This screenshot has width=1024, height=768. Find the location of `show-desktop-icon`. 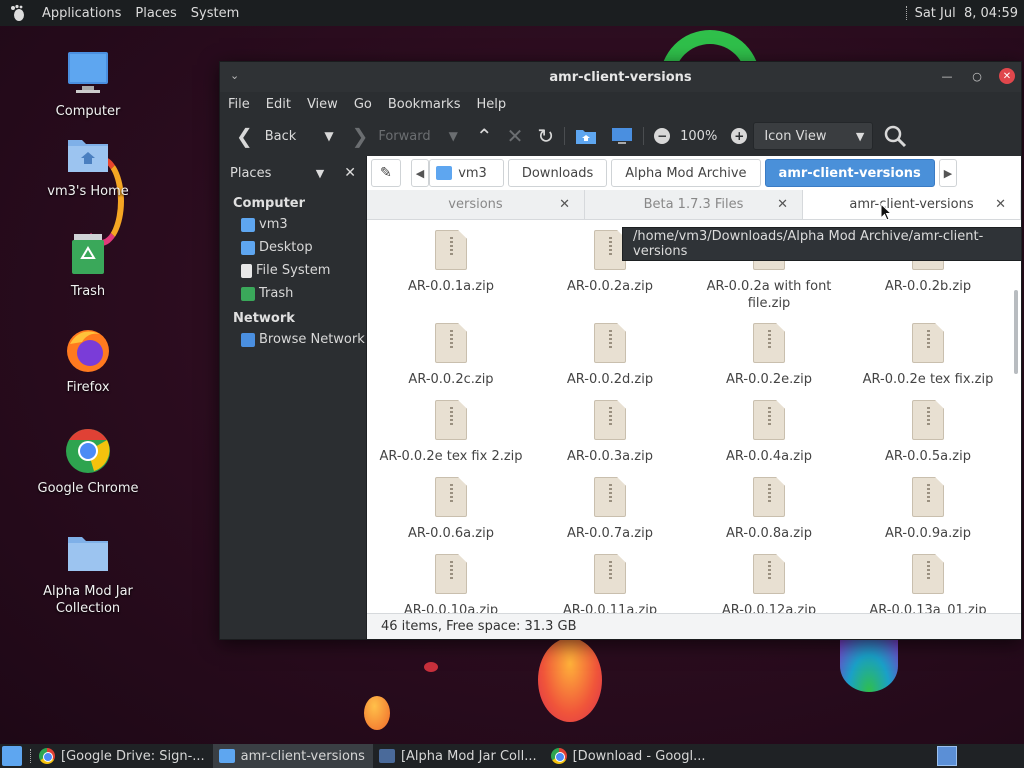

show-desktop-icon is located at coordinates (12, 756).